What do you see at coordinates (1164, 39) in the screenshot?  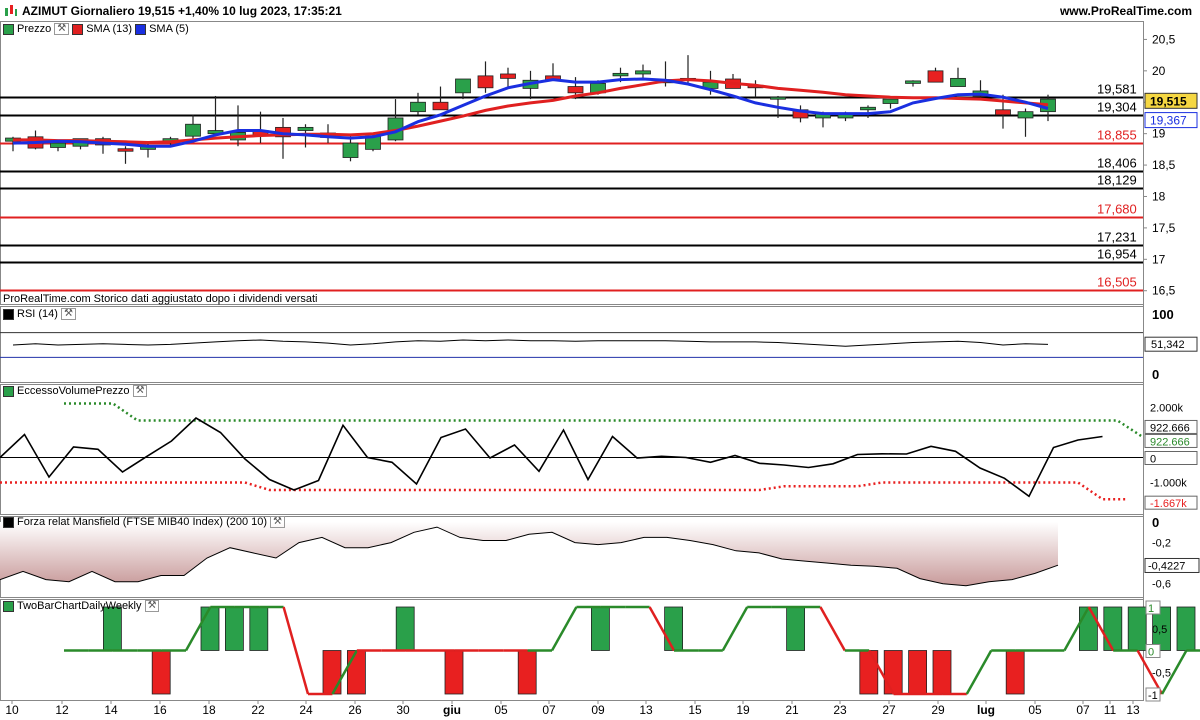 I see `price-y-tick-label: 20,5` at bounding box center [1164, 39].